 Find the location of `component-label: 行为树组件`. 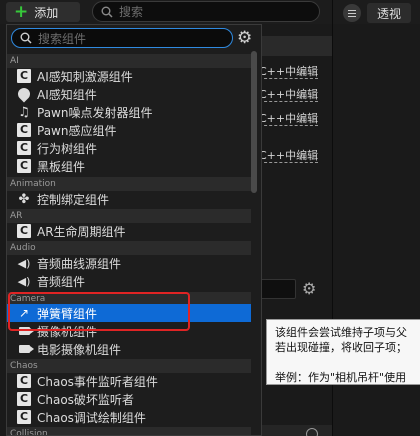

component-label: 行为树组件 is located at coordinates (67, 148).